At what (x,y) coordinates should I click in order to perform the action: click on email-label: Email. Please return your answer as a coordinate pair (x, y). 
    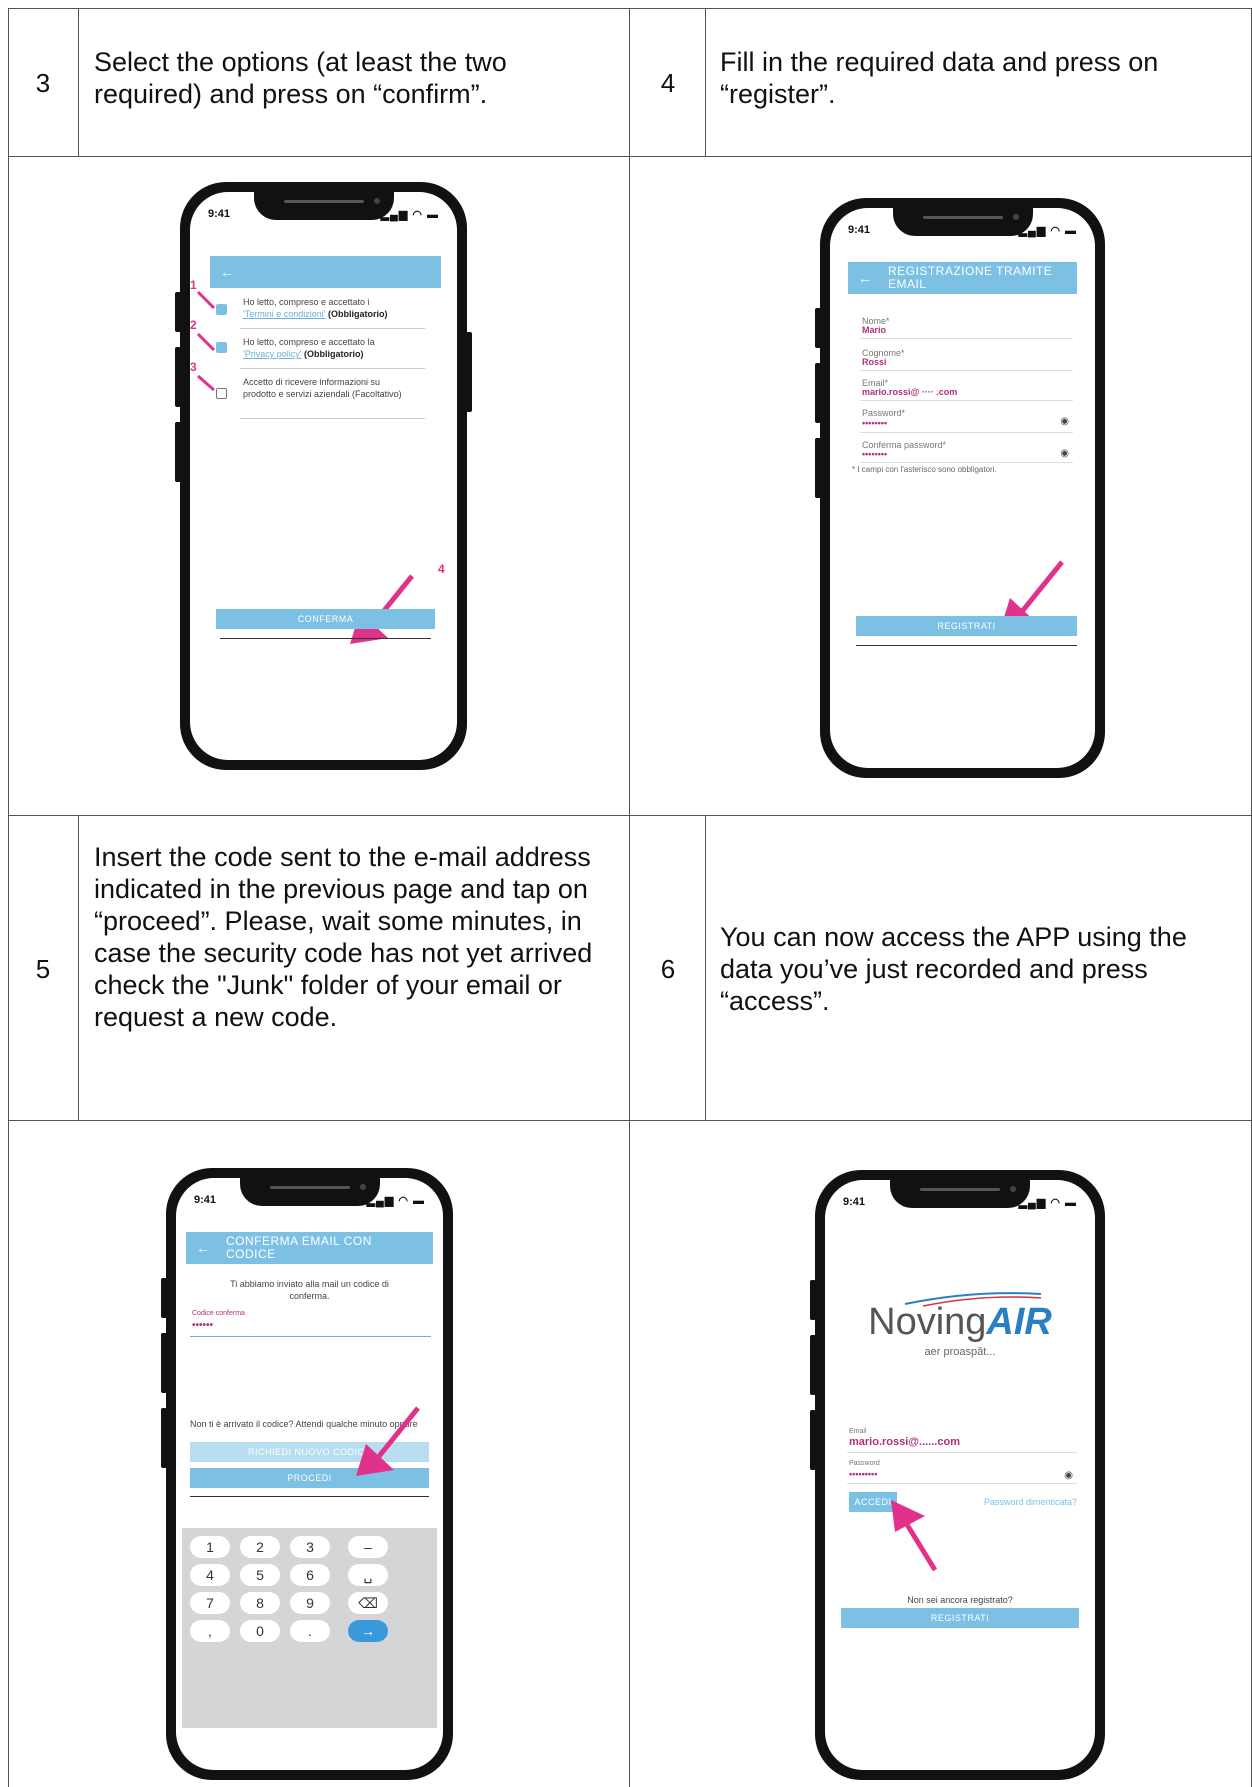
    Looking at the image, I should click on (858, 1431).